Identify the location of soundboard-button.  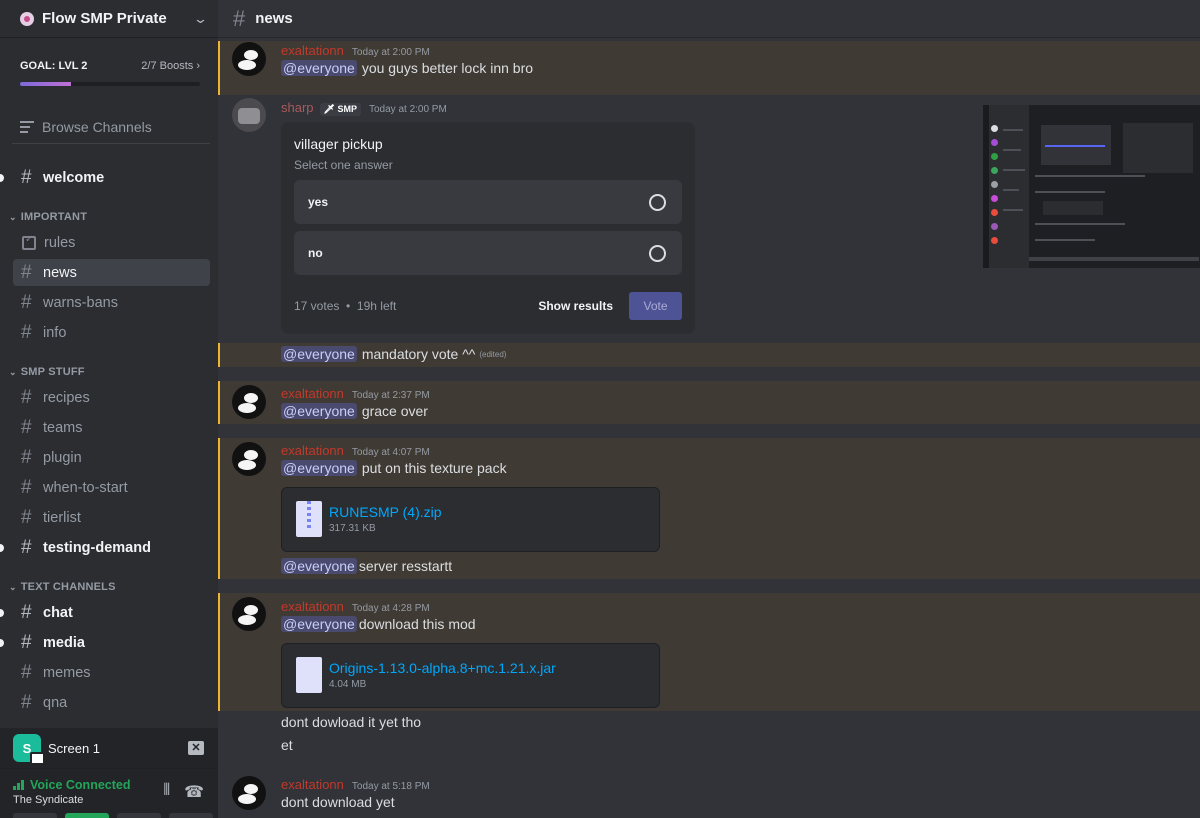
(191, 815).